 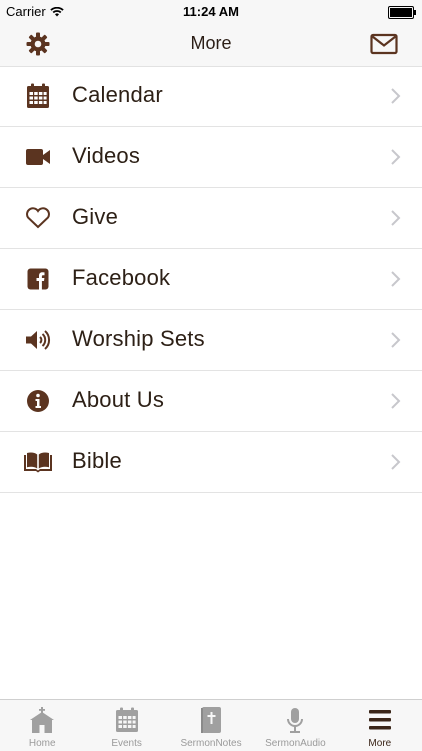 What do you see at coordinates (211, 157) in the screenshot?
I see `menu-item-videos: Videos` at bounding box center [211, 157].